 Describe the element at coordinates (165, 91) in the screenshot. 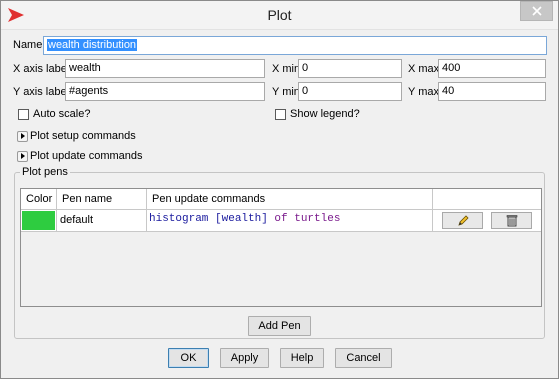

I see `y-axis-label-field: #agents` at that location.